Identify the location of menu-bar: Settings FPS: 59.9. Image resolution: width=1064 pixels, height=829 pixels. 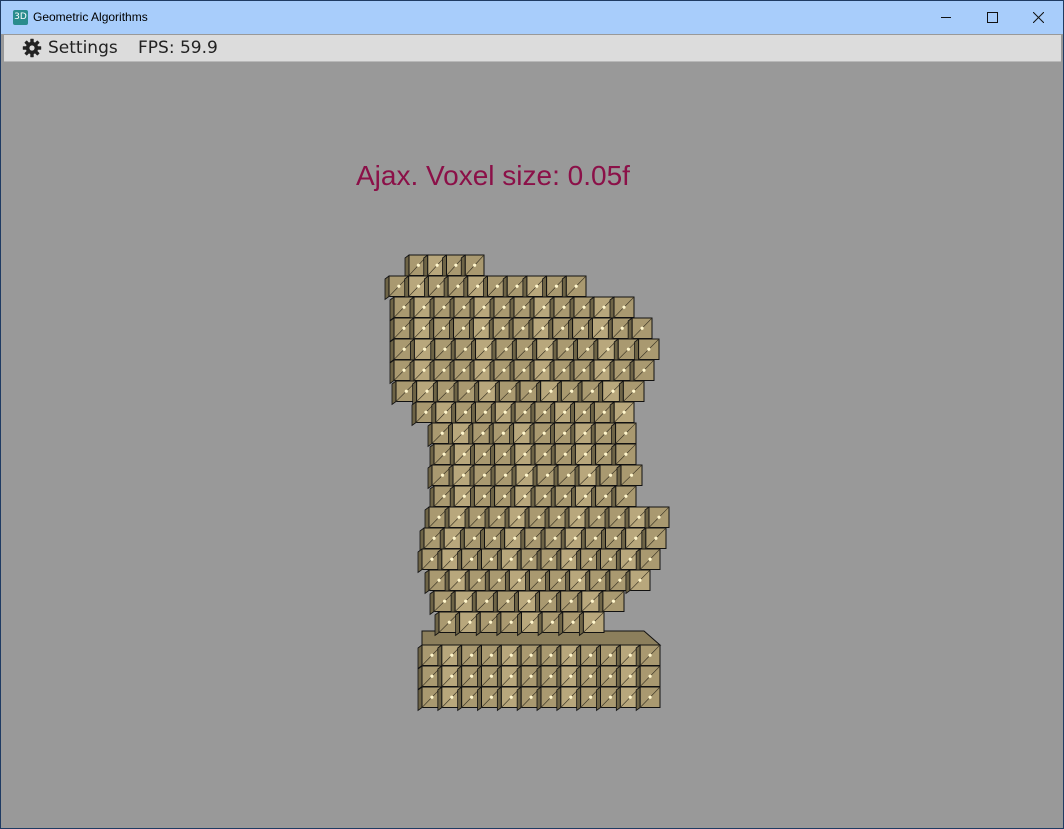
(532, 48).